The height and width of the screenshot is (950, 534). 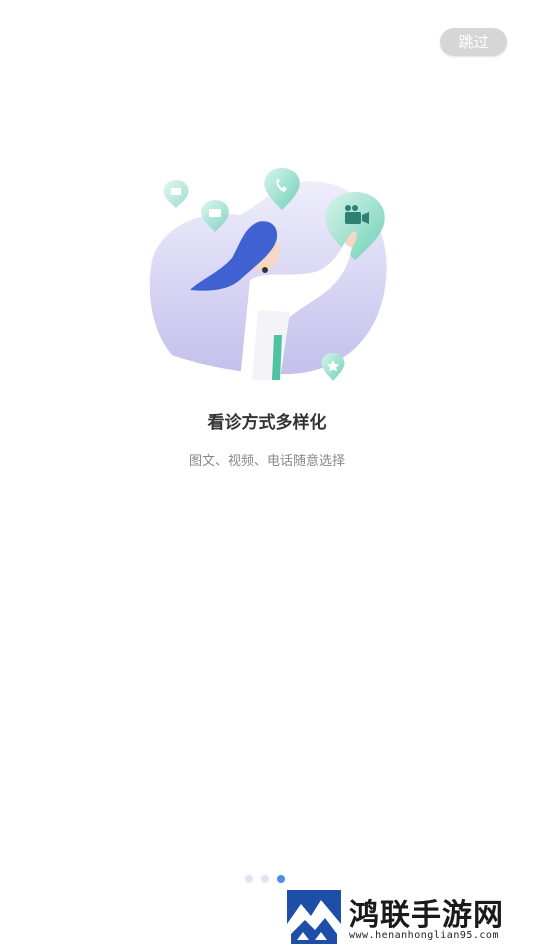 I want to click on onboarding-subtitle: 图文、视频、电话随意选择, so click(x=266, y=461).